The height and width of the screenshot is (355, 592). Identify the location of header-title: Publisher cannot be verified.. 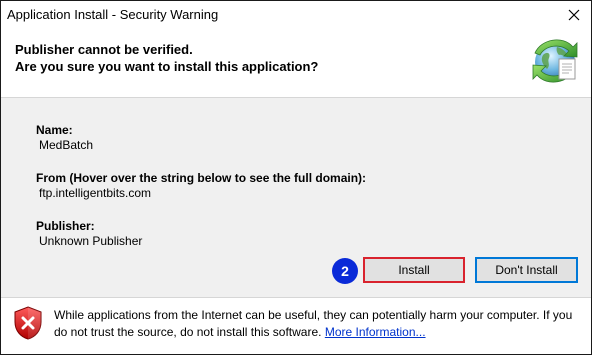
(104, 49).